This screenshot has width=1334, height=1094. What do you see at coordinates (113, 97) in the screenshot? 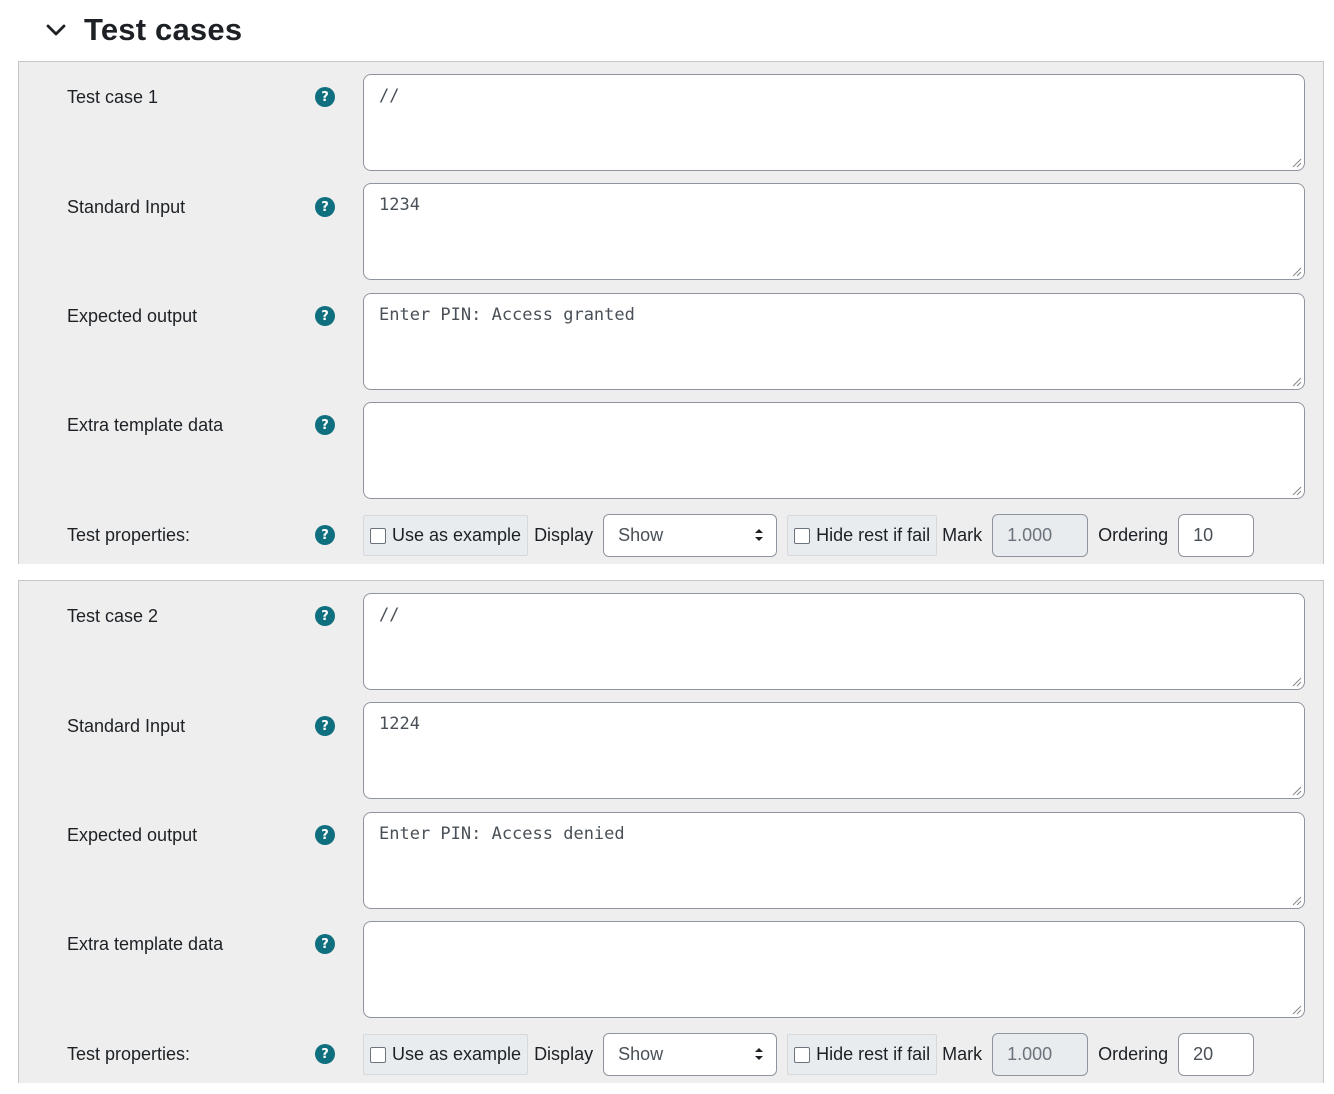
I see `testcase-label: Test case 1` at bounding box center [113, 97].